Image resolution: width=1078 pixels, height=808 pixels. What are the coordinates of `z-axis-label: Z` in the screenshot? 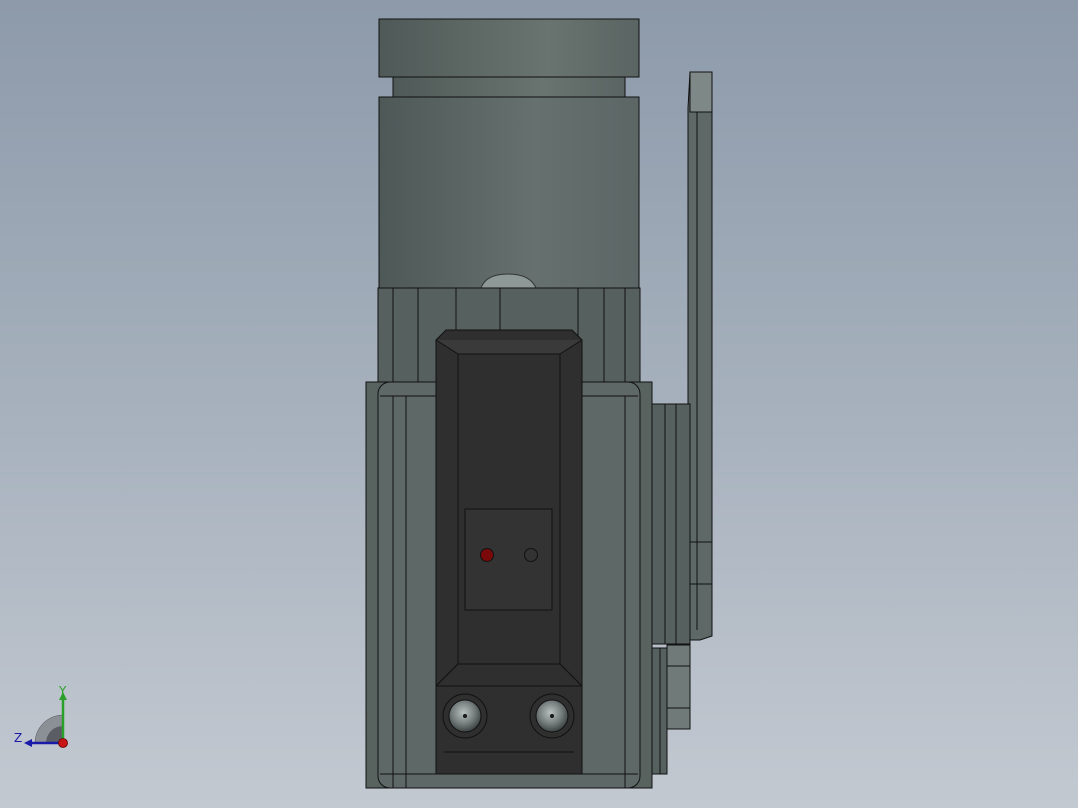 It's located at (18, 738).